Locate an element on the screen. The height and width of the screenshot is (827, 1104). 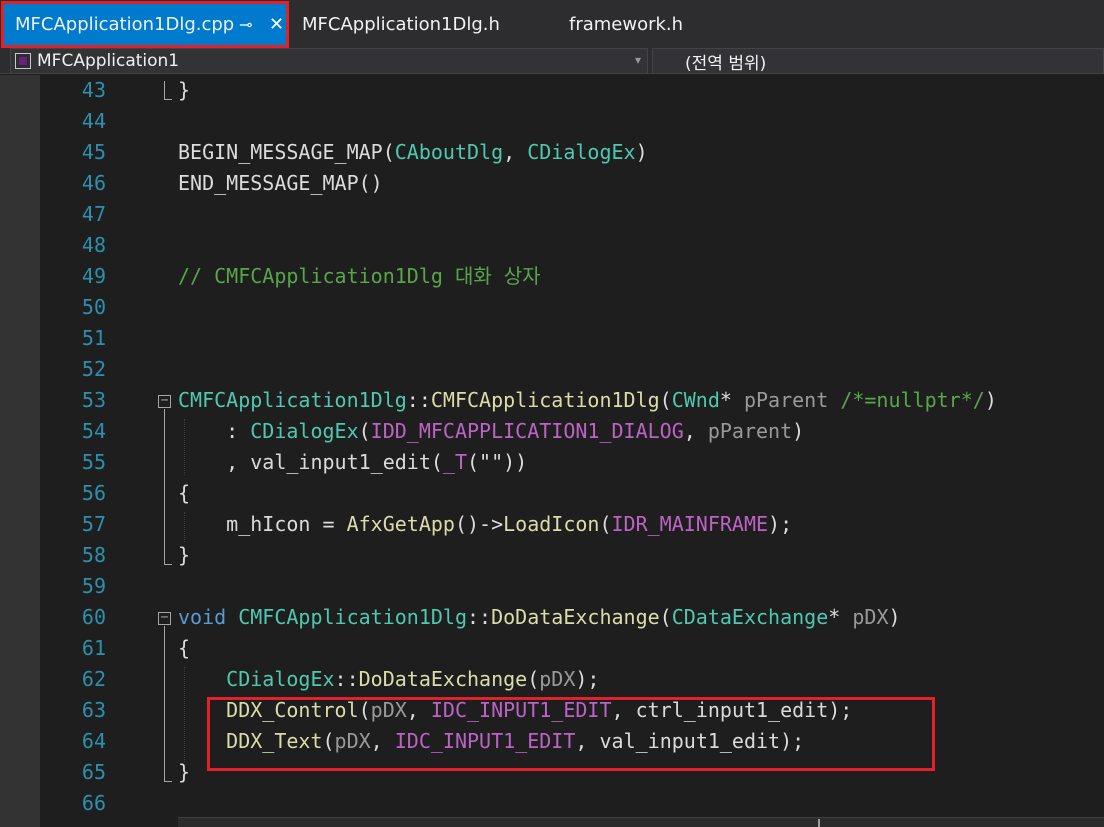
line-number: 53 is located at coordinates (93, 400).